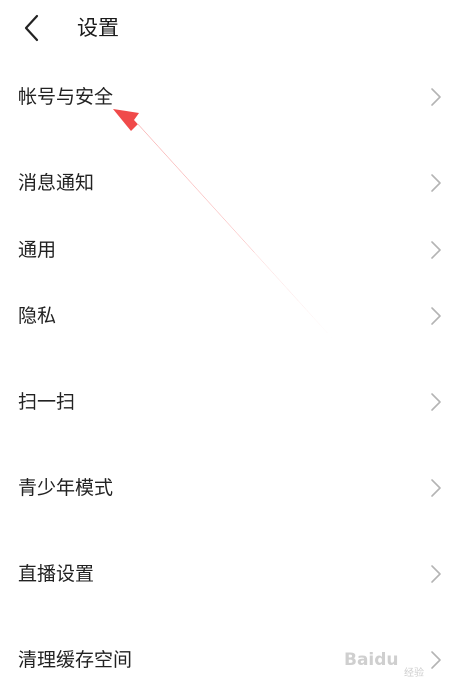 Image resolution: width=460 pixels, height=691 pixels. Describe the element at coordinates (230, 574) in the screenshot. I see `menu-item-live-settings: 直播设置` at that location.